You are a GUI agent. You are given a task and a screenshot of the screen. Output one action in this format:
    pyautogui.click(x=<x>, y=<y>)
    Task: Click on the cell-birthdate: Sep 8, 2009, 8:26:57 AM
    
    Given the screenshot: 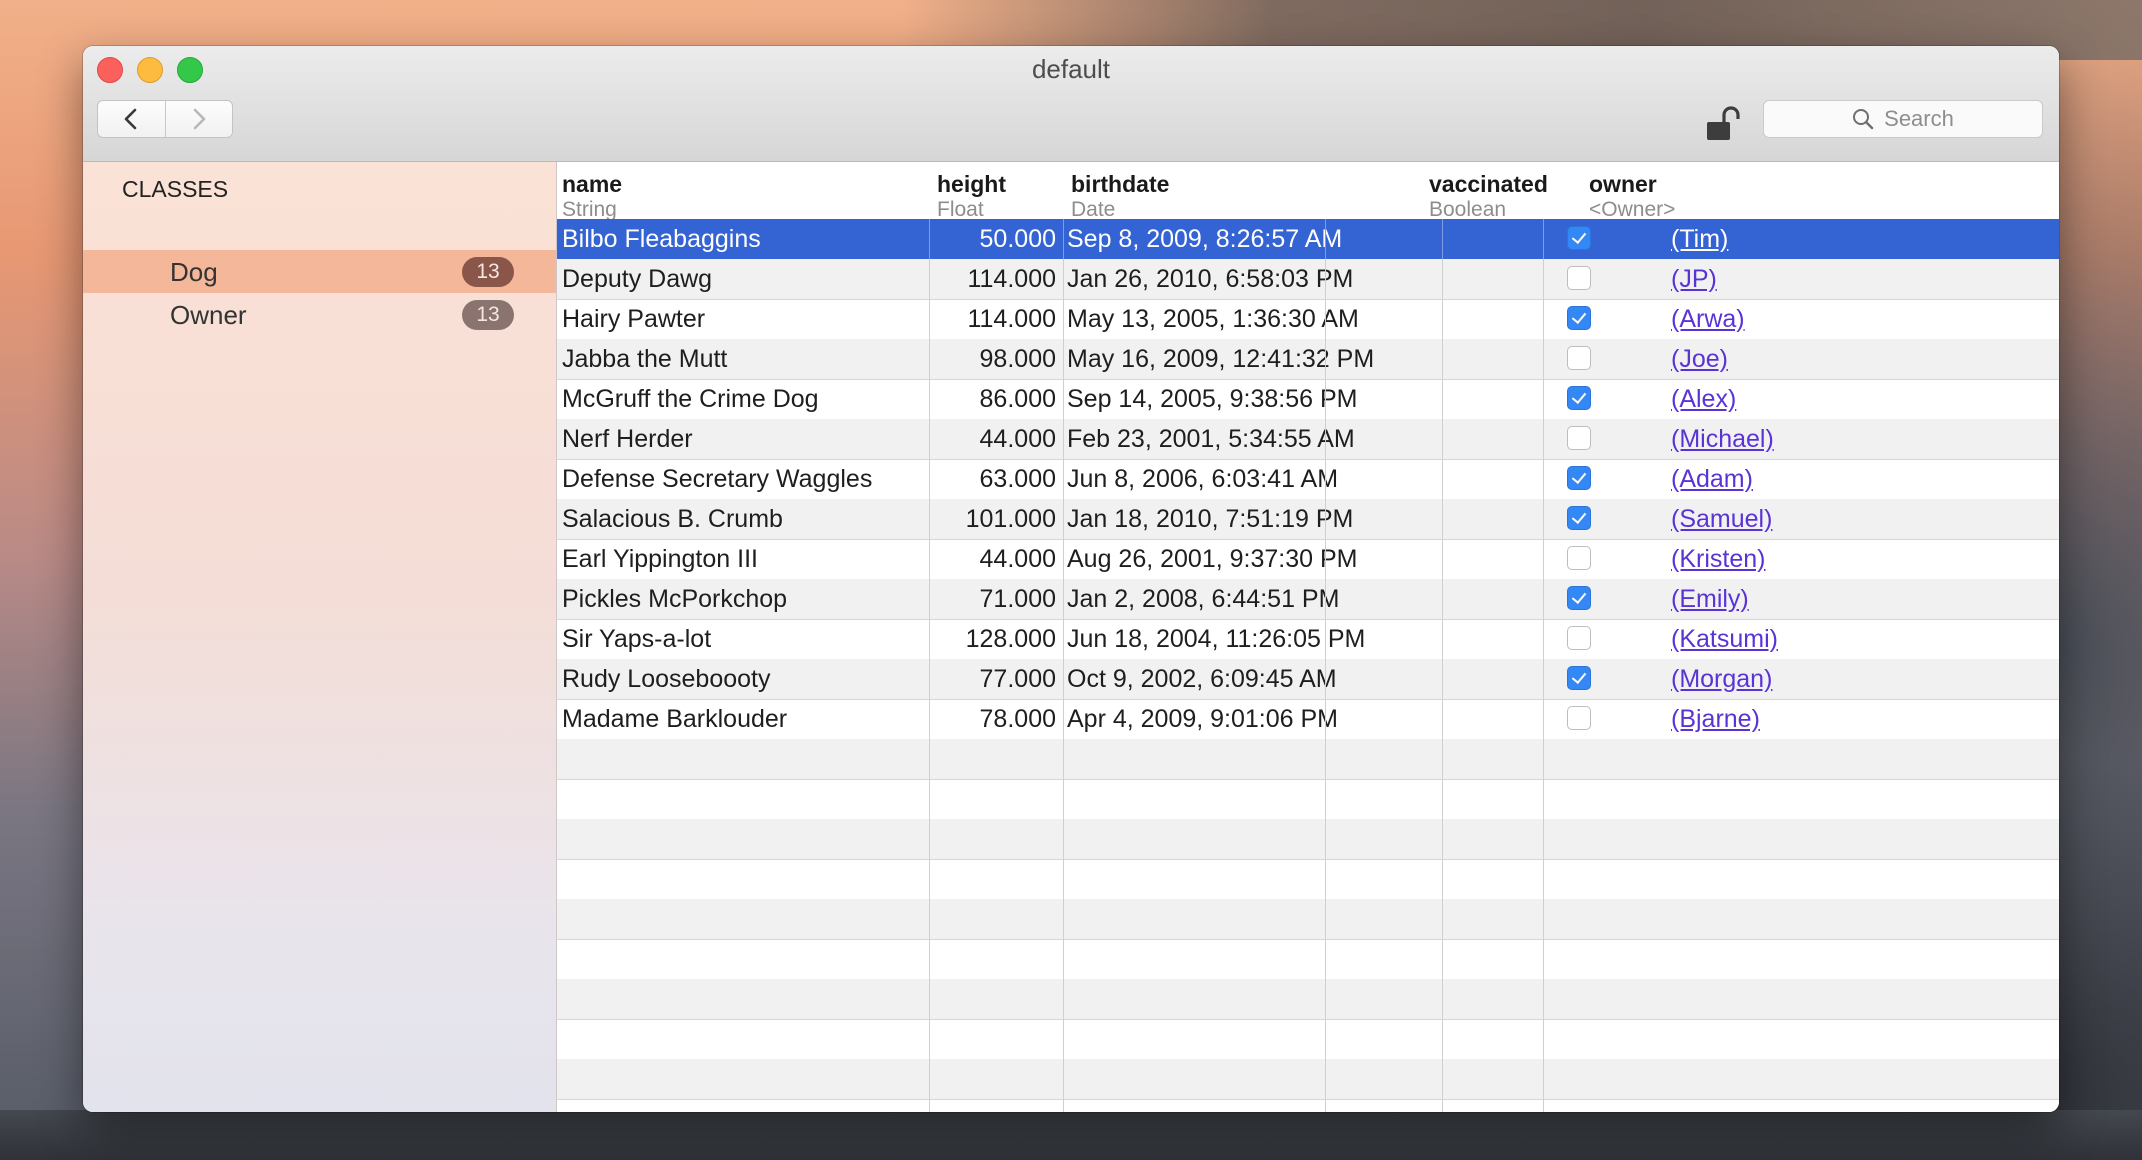 What is the action you would take?
    pyautogui.click(x=1204, y=239)
    